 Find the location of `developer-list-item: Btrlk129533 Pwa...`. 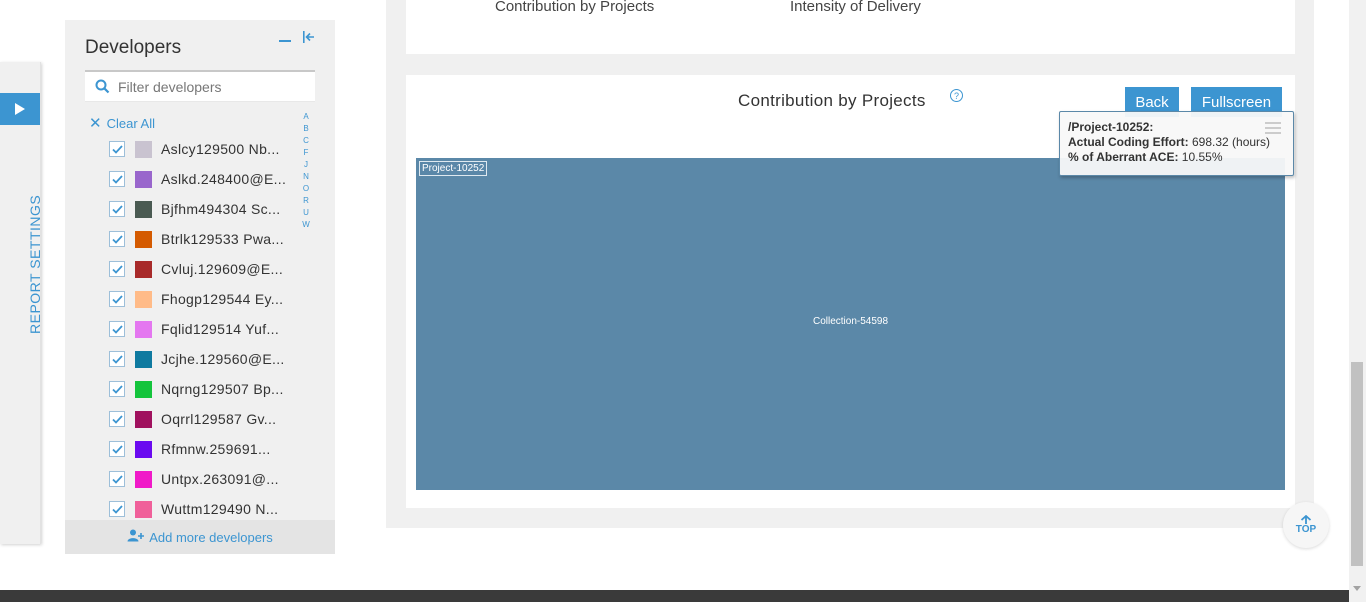

developer-list-item: Btrlk129533 Pwa... is located at coordinates (204, 239).